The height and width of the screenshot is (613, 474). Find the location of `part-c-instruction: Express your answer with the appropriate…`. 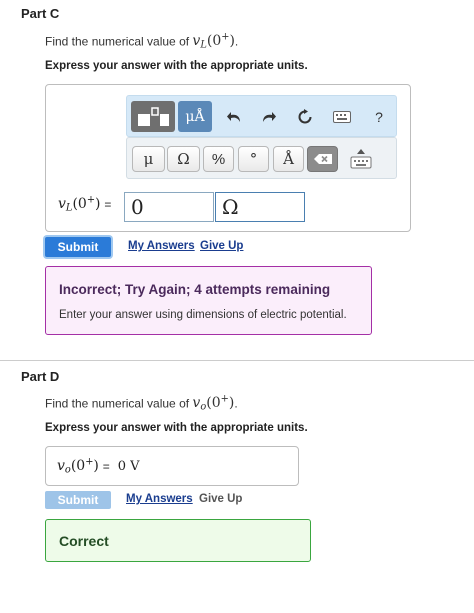

part-c-instruction: Express your answer with the appropriate… is located at coordinates (176, 66).